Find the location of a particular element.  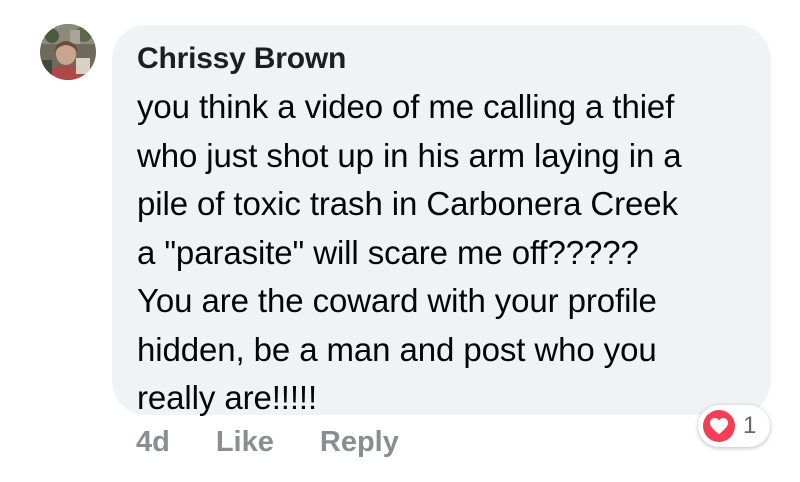

comment-actions: 4d Like Reply is located at coordinates (267, 442).